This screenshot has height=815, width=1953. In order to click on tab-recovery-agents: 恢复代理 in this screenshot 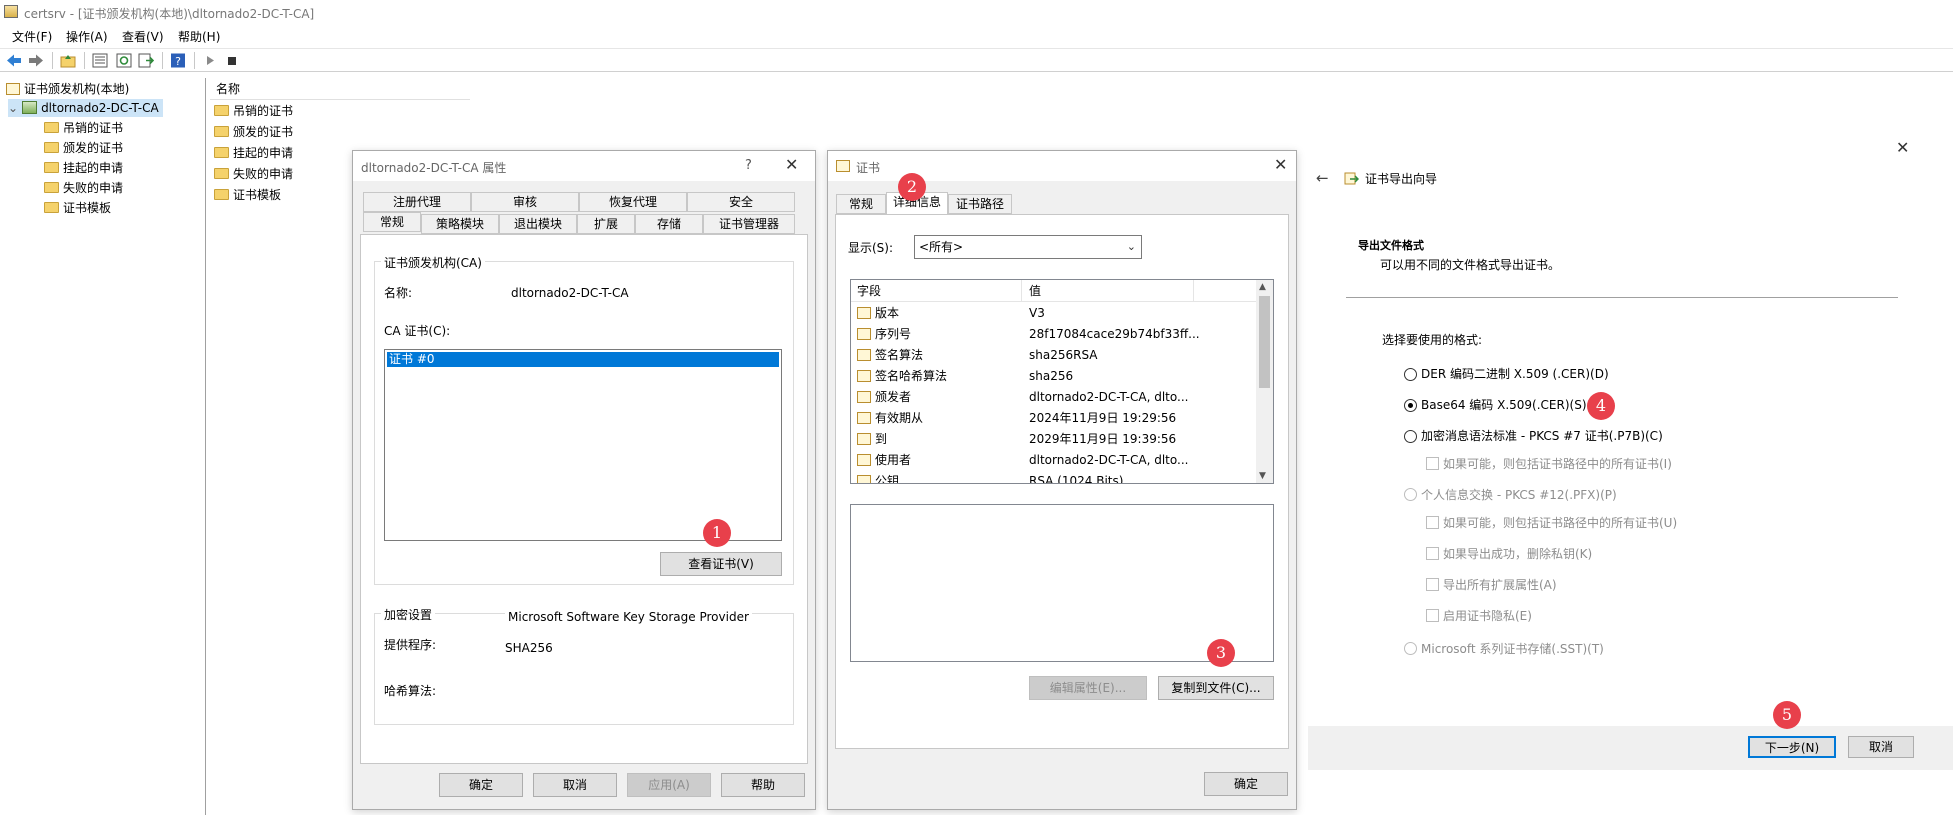, I will do `click(633, 202)`.